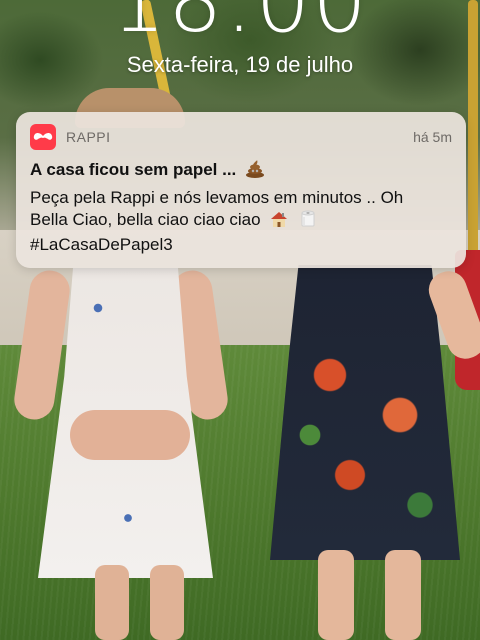 This screenshot has width=480, height=640. Describe the element at coordinates (241, 137) in the screenshot. I see `notification-header: RAPPI há 5m` at that location.